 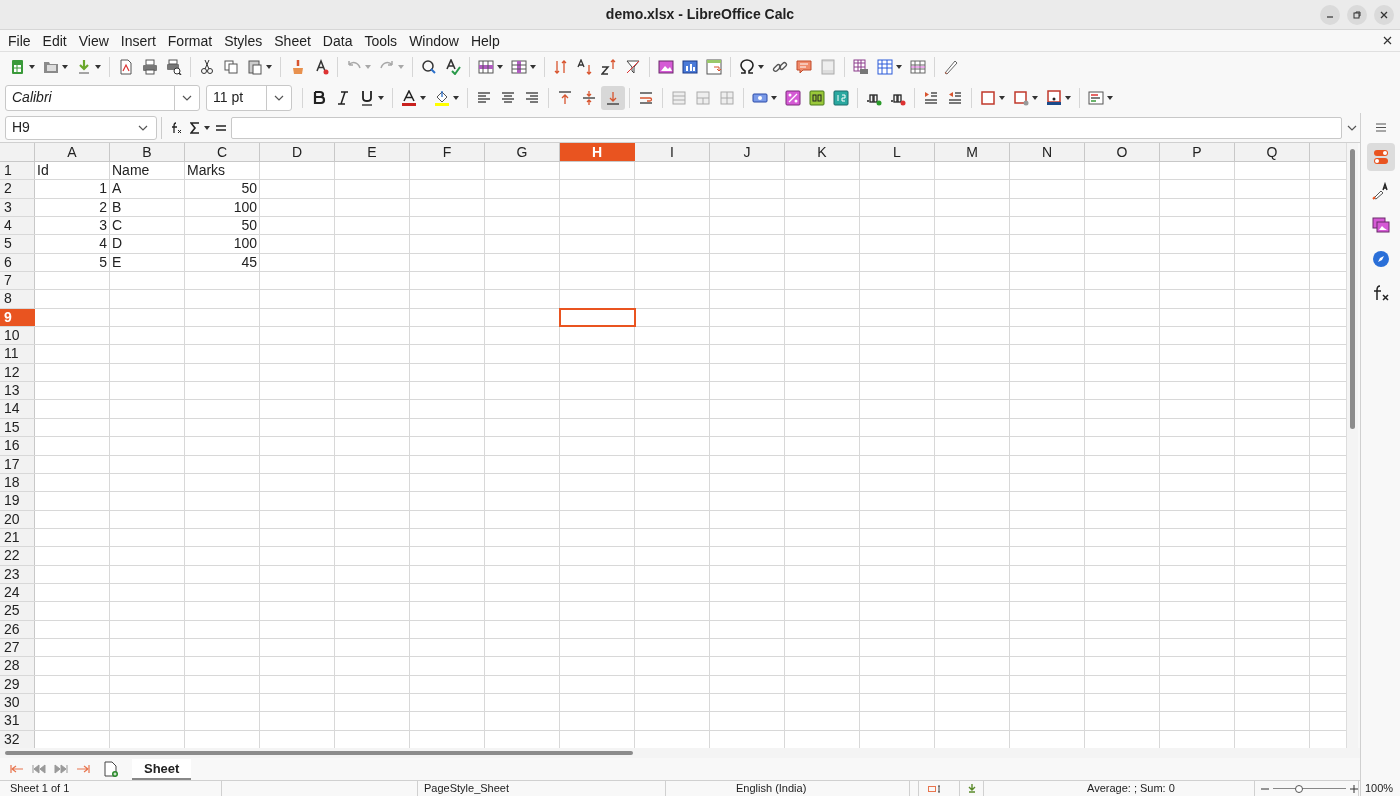 I want to click on dropdown-icon, so click(x=143, y=127).